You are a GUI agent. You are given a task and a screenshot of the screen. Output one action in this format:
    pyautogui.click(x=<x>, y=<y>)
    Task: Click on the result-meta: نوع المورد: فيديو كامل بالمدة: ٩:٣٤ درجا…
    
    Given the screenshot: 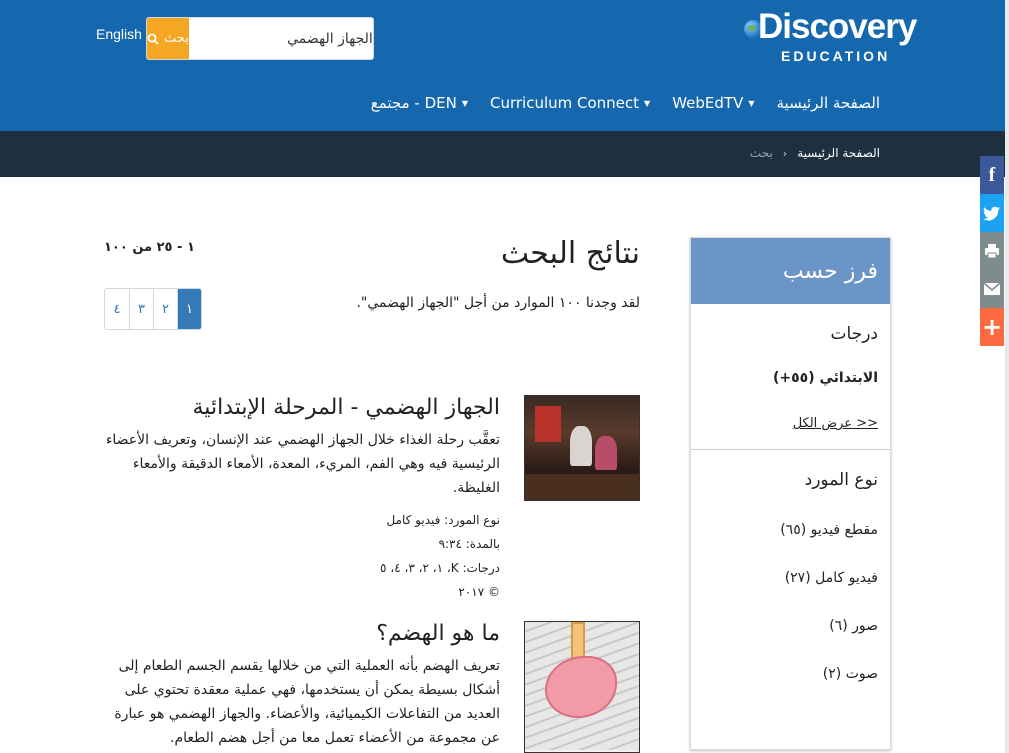 What is the action you would take?
    pyautogui.click(x=300, y=556)
    